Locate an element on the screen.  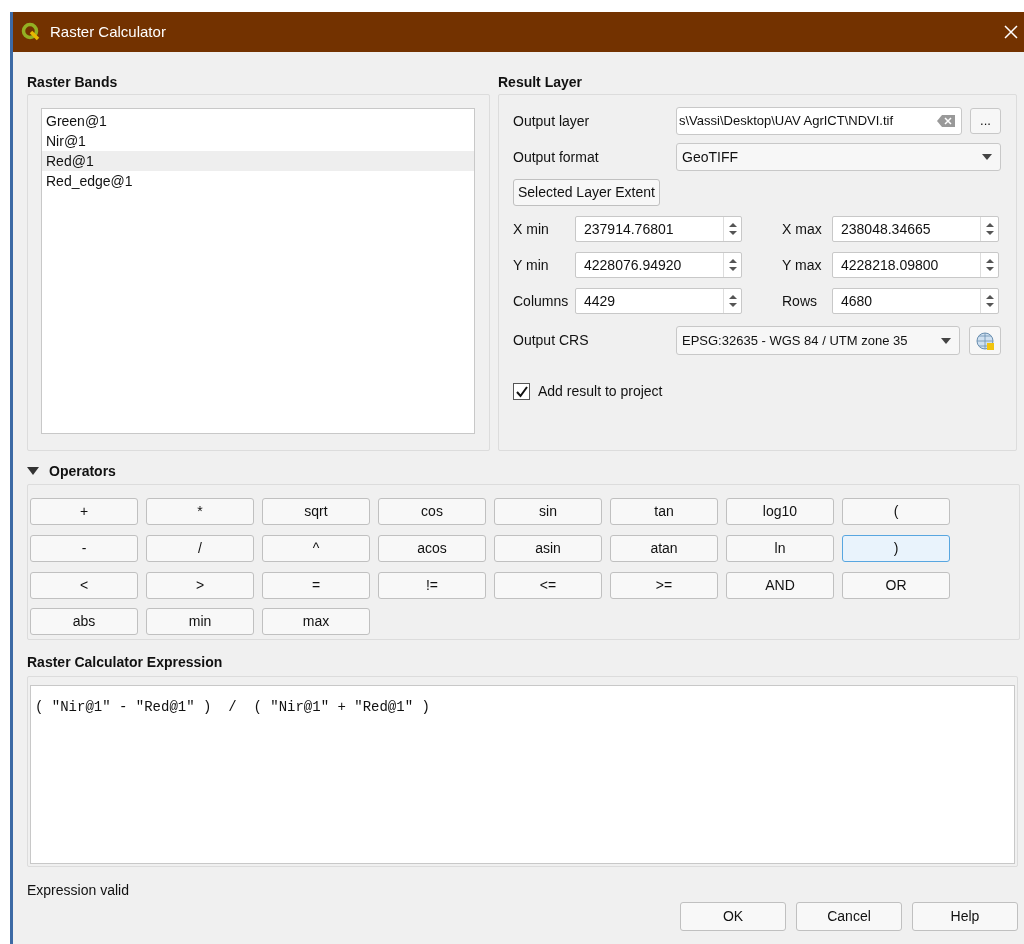
operator-button: + is located at coordinates (84, 511).